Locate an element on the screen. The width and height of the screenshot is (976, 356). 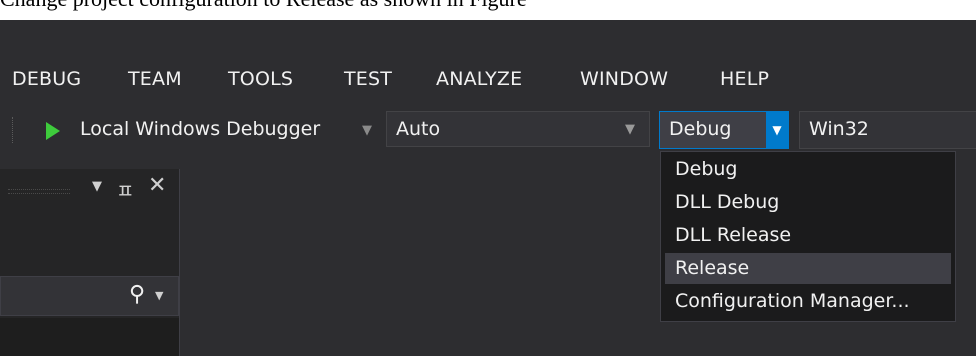
pin-icon: ㅍ is located at coordinates (125, 189).